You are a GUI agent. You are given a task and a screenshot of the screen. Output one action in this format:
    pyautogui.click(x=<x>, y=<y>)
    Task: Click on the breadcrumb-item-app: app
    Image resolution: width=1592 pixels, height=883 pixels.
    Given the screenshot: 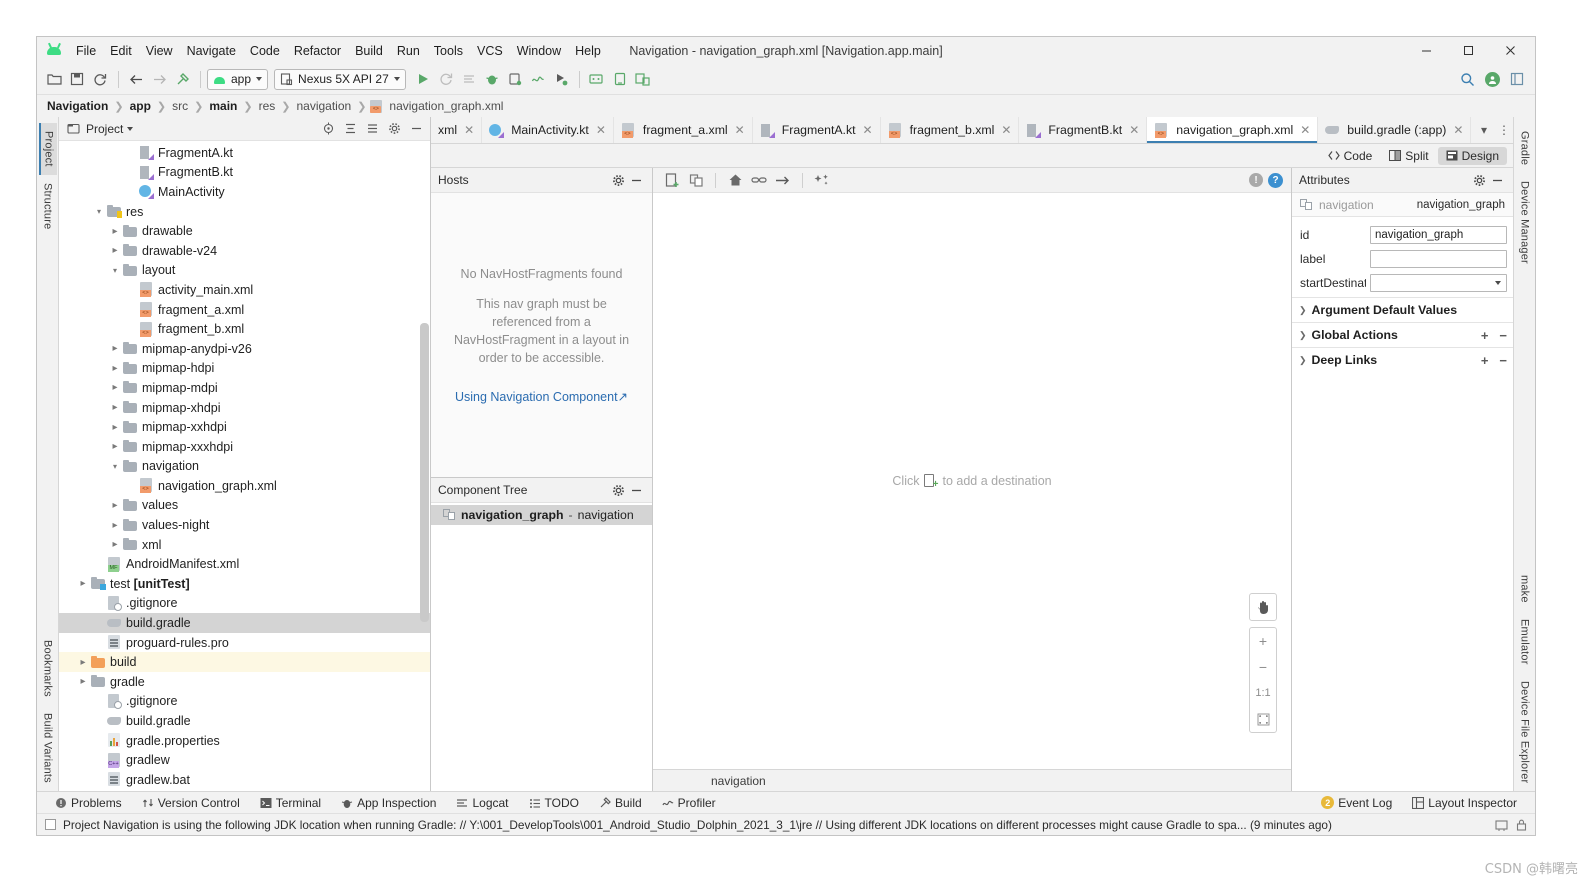 What is the action you would take?
    pyautogui.click(x=140, y=106)
    